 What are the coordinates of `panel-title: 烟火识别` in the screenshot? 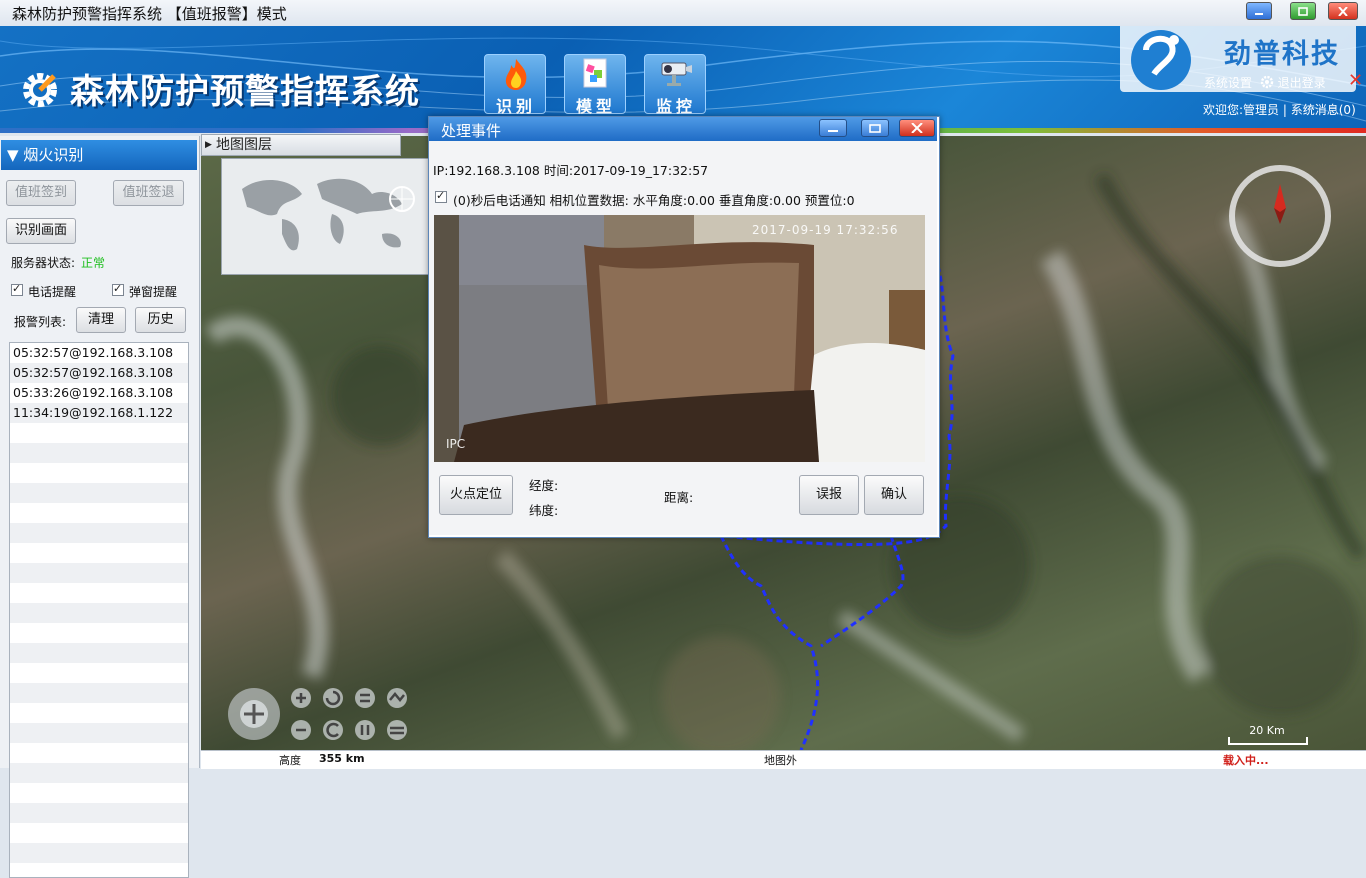 It's located at (53, 155).